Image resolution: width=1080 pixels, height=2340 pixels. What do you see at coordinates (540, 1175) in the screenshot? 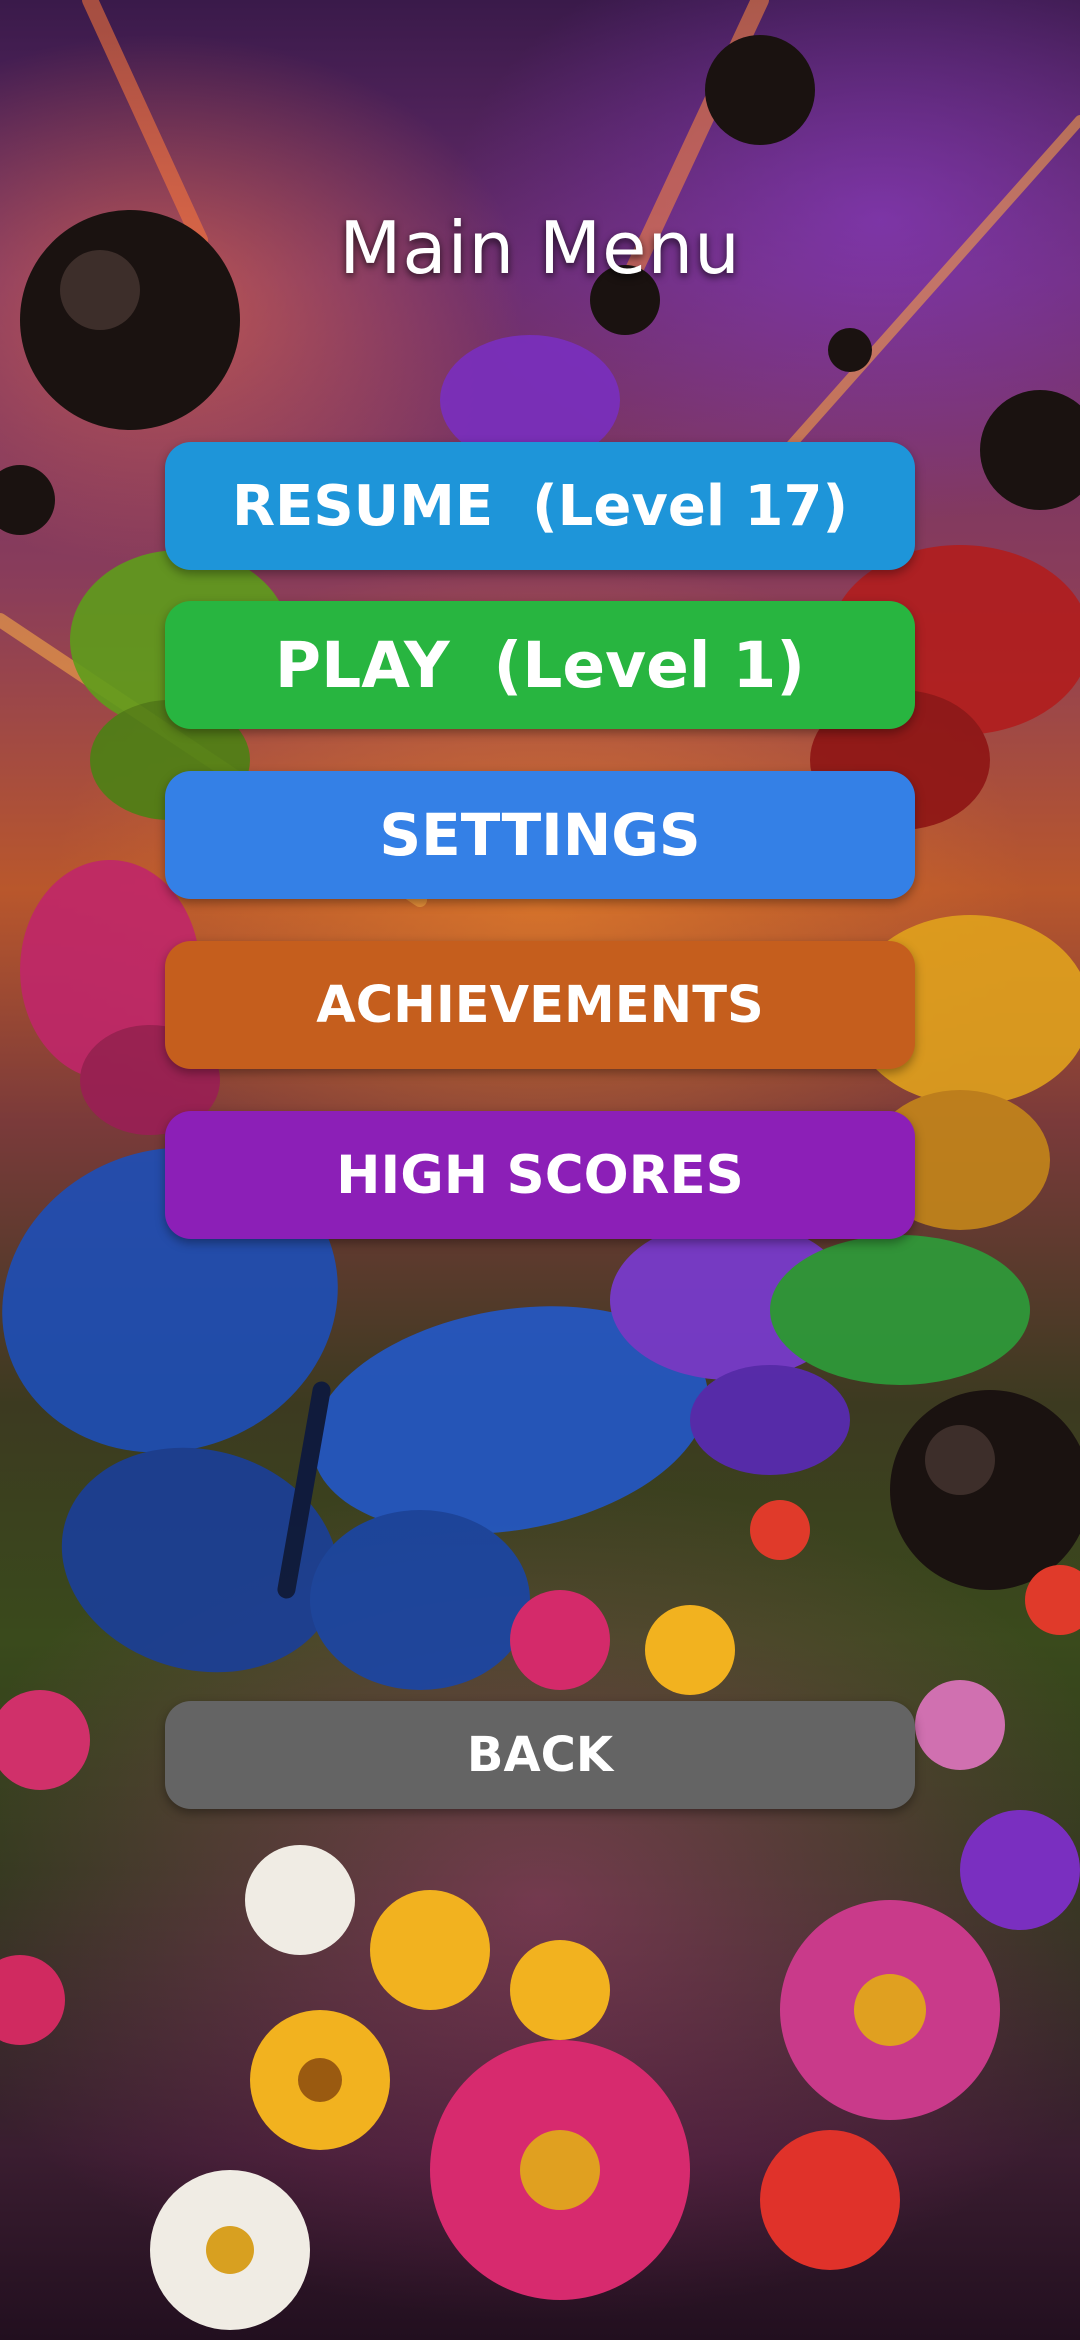
I see `high-scores-button: HIGH SCORES` at bounding box center [540, 1175].